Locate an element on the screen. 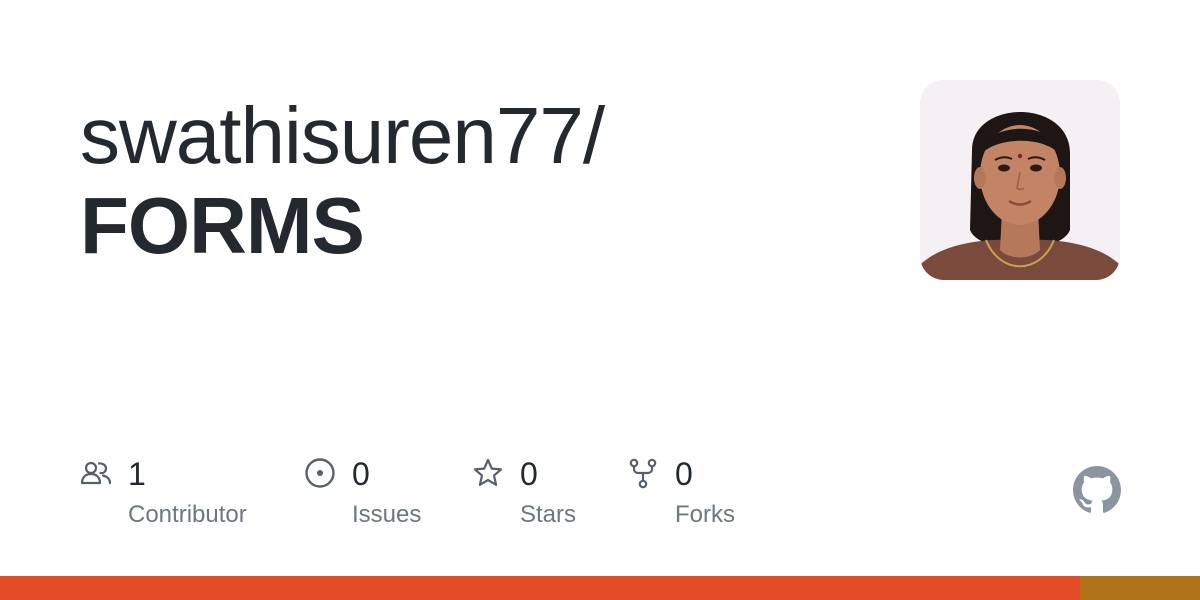 The height and width of the screenshot is (600, 1200). language-bar is located at coordinates (600, 588).